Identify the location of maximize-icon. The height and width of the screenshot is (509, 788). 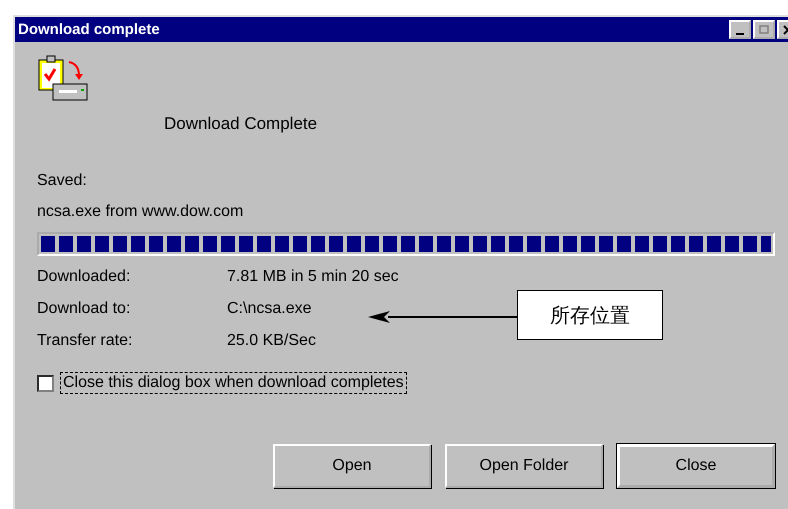
(764, 29).